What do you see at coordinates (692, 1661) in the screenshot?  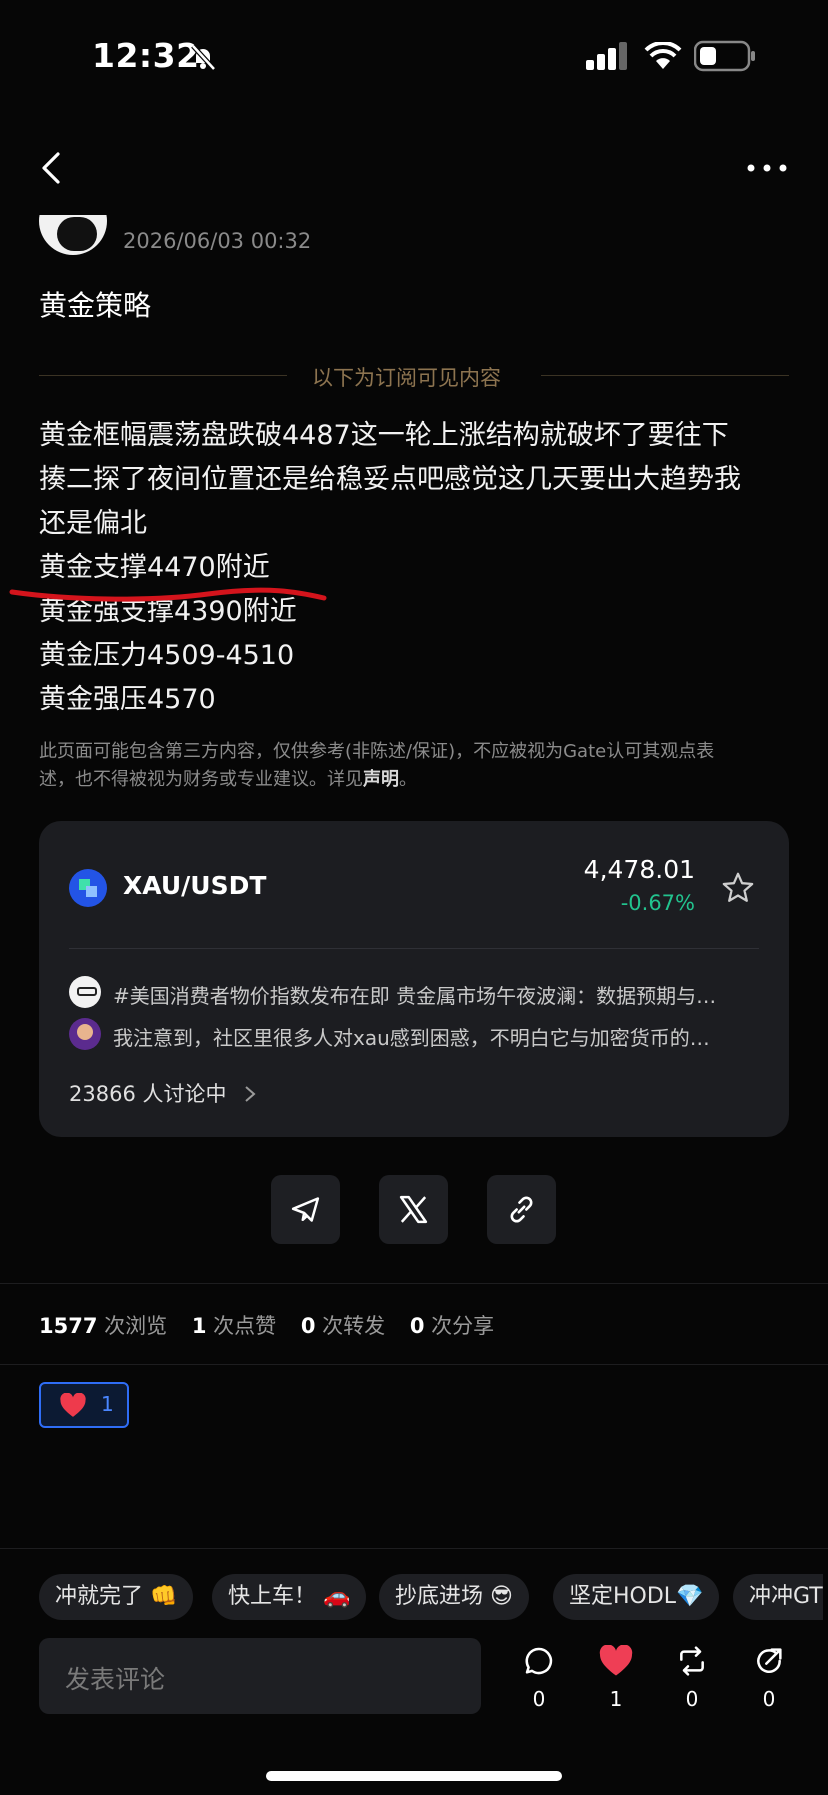 I see `repost-icon` at bounding box center [692, 1661].